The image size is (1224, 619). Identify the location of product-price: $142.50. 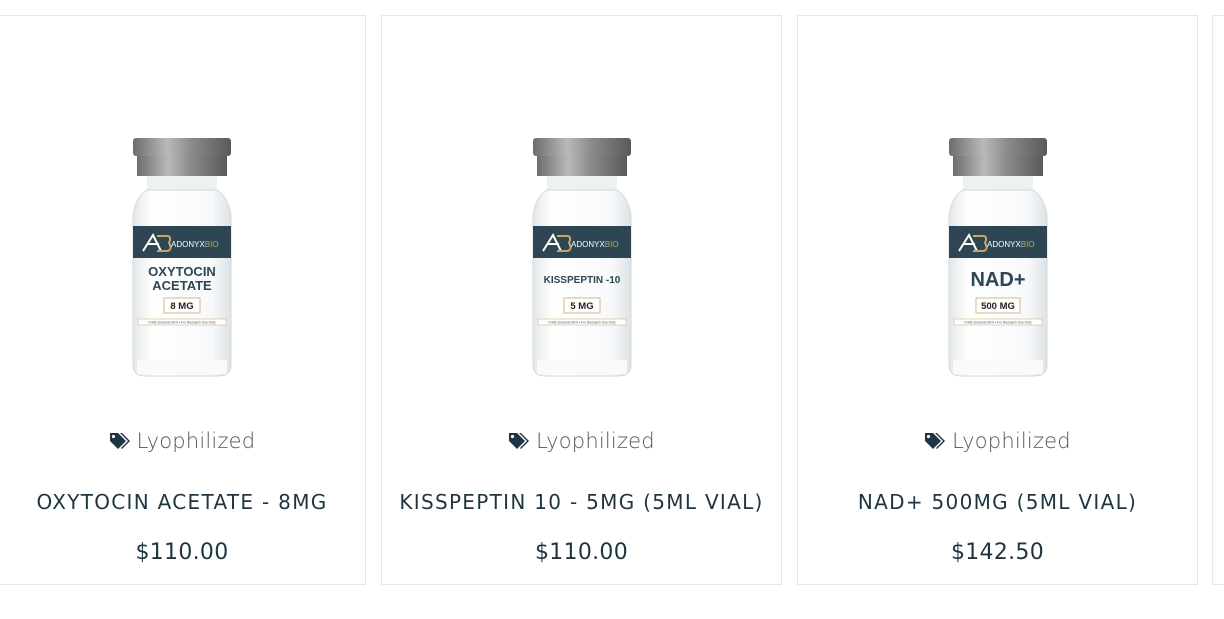
(997, 552).